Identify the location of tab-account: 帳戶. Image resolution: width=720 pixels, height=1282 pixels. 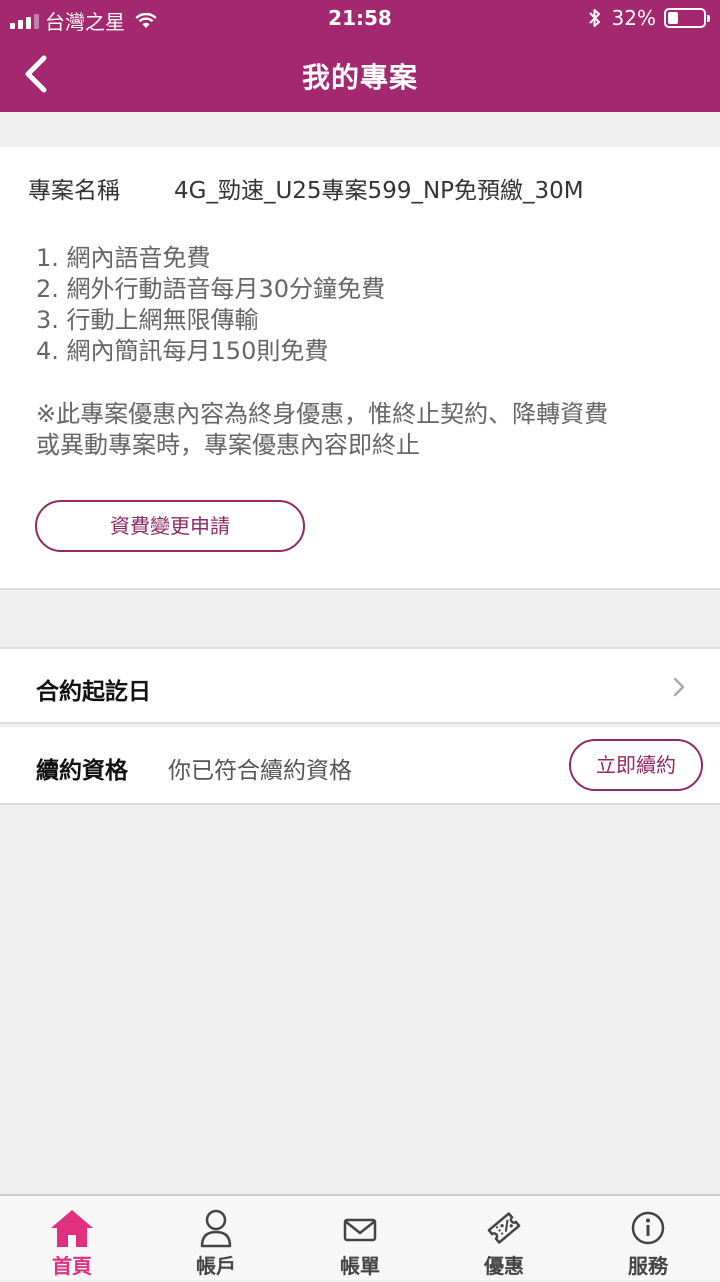
(216, 1239).